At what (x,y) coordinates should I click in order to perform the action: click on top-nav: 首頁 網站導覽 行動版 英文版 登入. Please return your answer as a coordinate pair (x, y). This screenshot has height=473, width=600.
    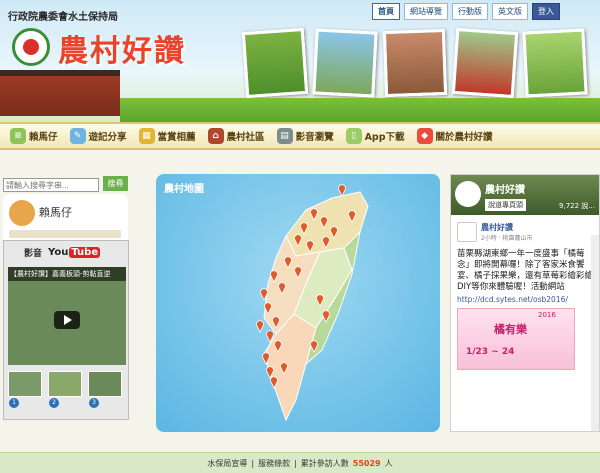
    Looking at the image, I should click on (466, 11).